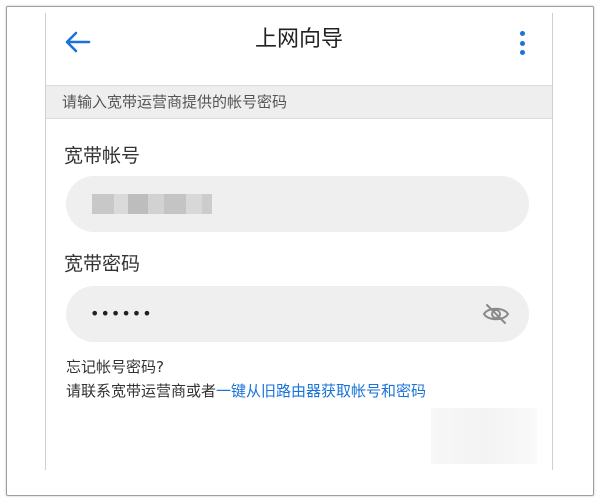 The height and width of the screenshot is (502, 600). I want to click on page-title: 上网向导, so click(298, 39).